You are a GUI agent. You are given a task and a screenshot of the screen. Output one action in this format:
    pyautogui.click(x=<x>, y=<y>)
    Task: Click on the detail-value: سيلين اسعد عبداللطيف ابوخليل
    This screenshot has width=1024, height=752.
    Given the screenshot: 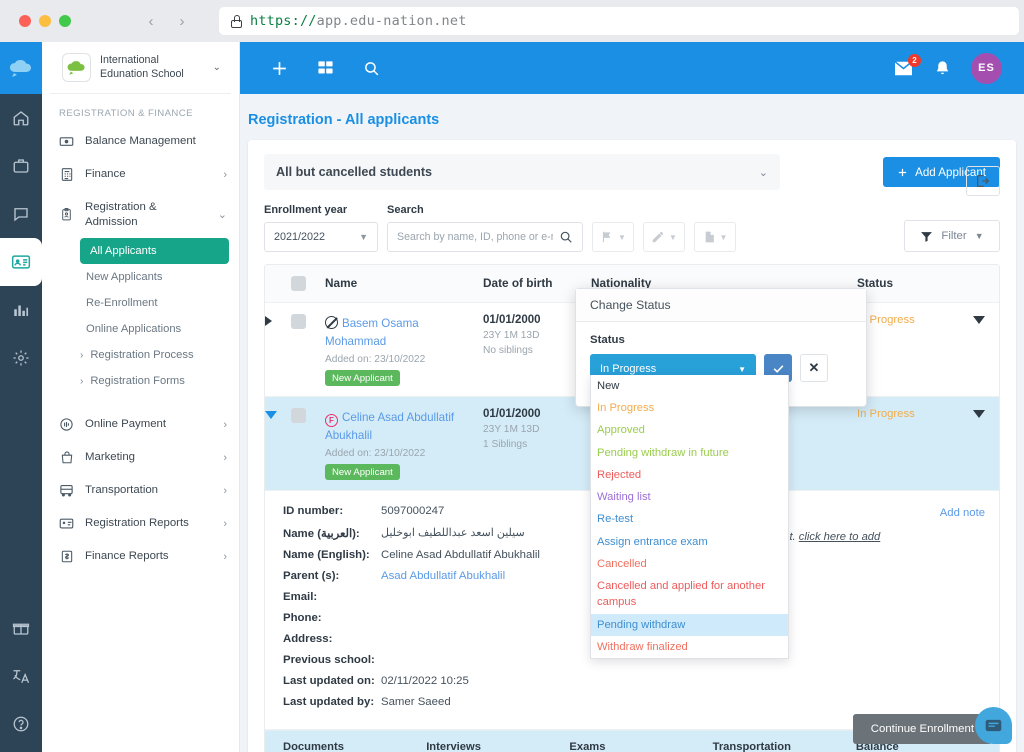 What is the action you would take?
    pyautogui.click(x=453, y=533)
    